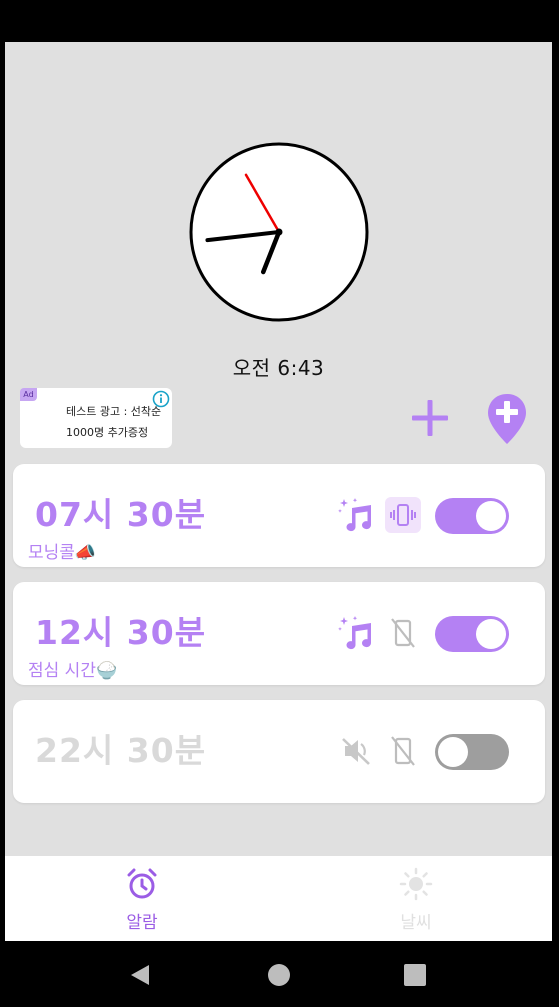 The image size is (559, 1007). I want to click on digital-time: 오전 6:43, so click(278, 368).